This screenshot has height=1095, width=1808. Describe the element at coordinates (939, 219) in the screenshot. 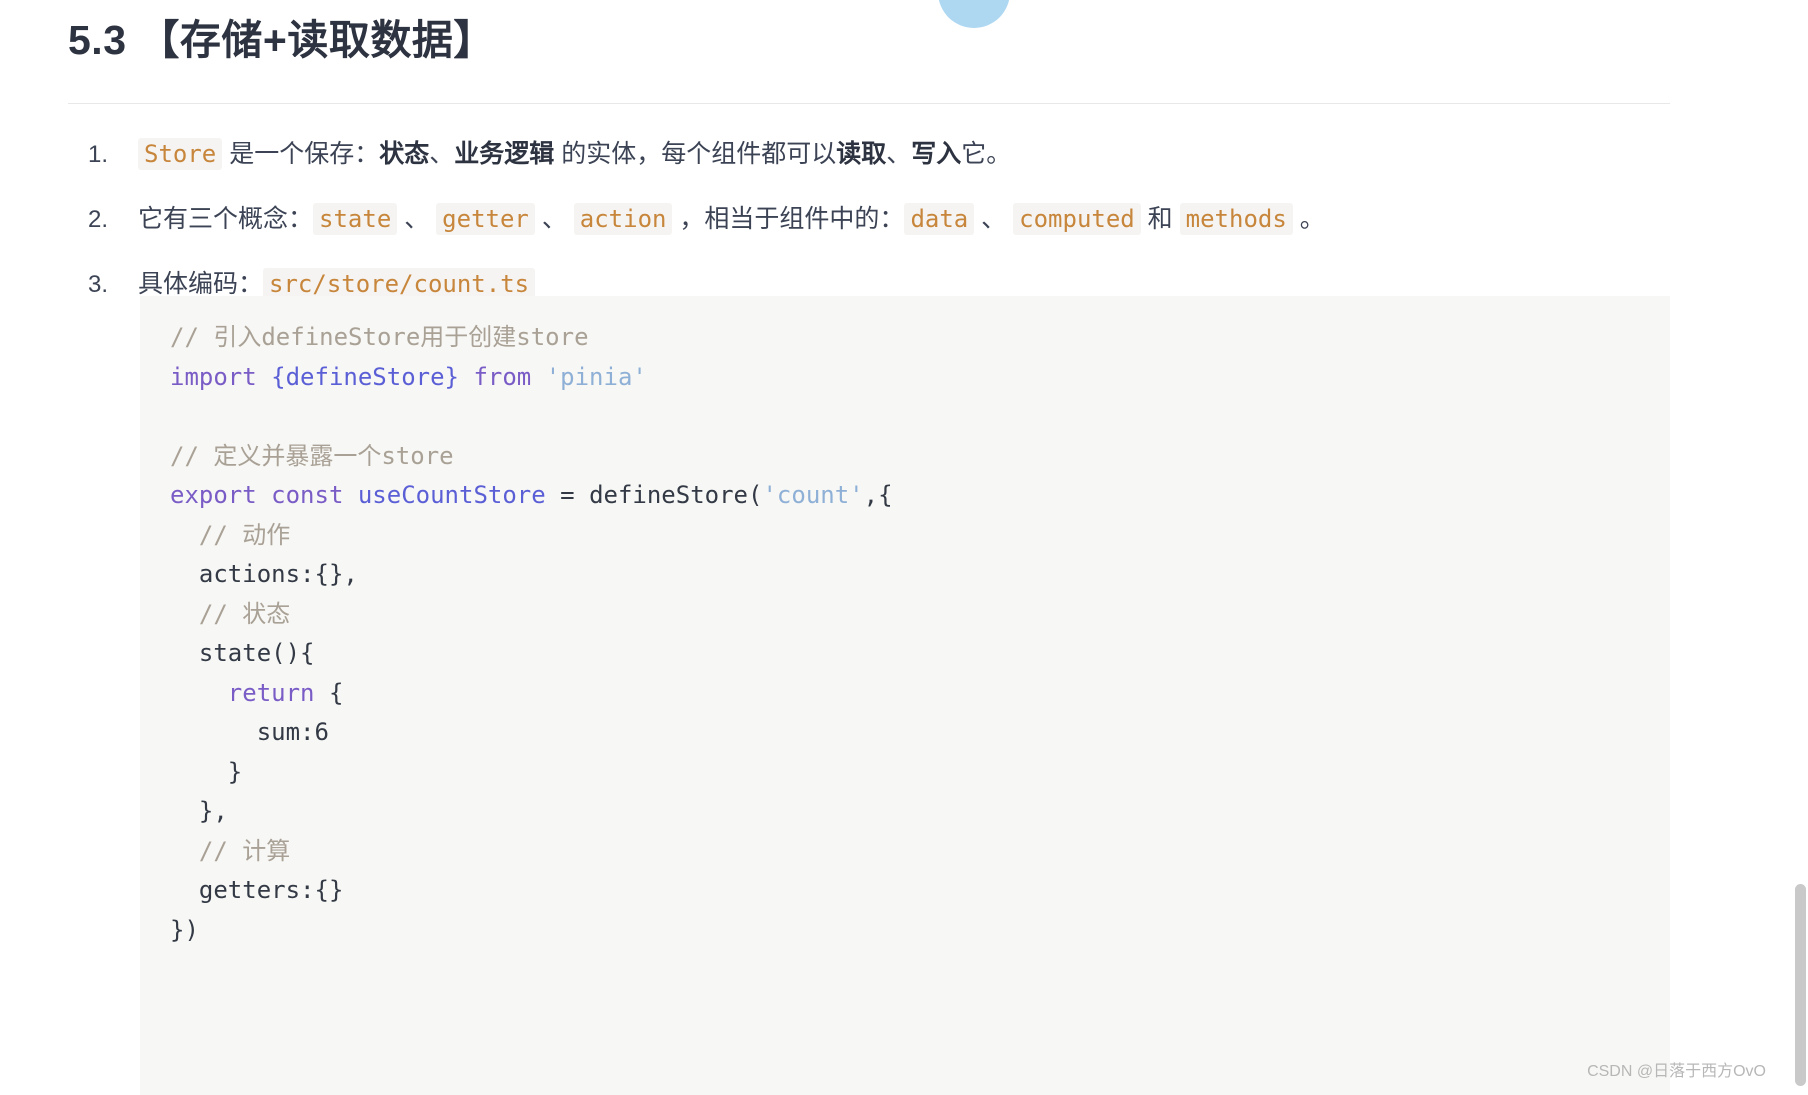

I see `inline-code: data` at that location.